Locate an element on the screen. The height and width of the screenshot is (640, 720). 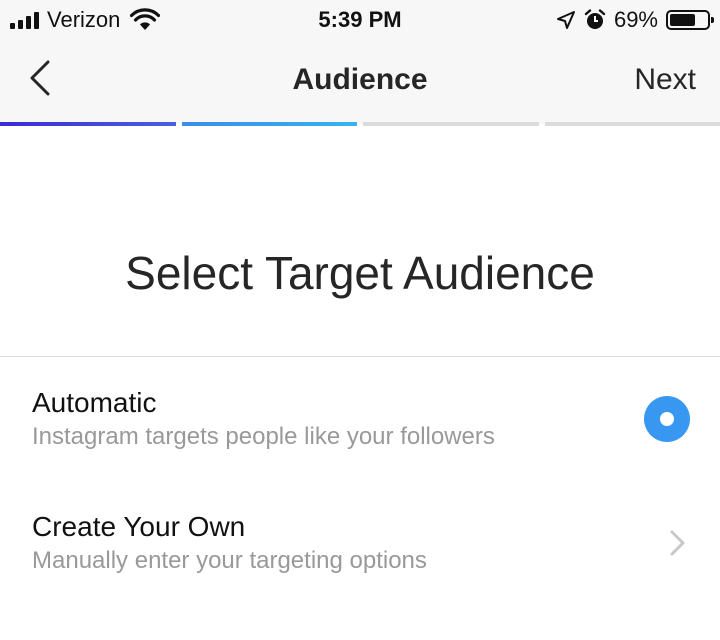
alarm-icon is located at coordinates (595, 19).